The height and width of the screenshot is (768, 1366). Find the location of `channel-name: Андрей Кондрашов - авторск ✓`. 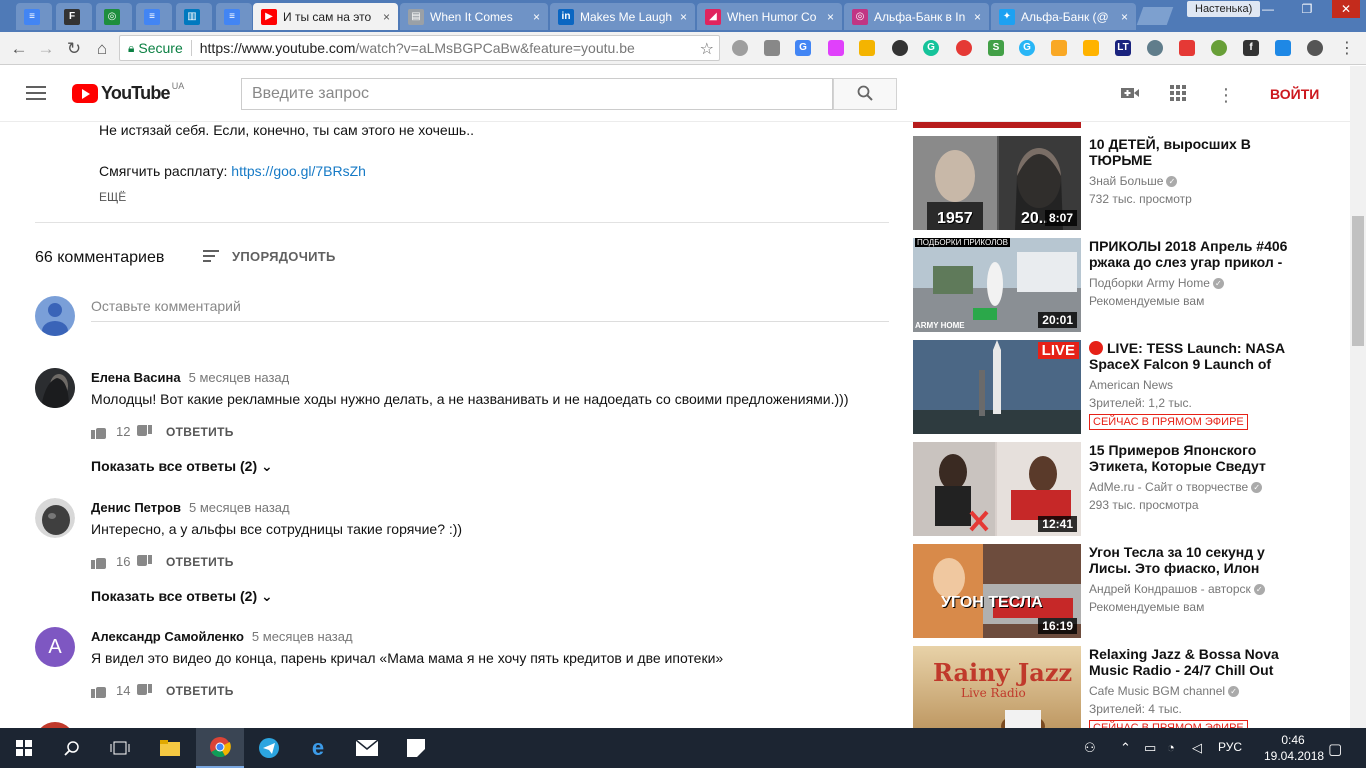

channel-name: Андрей Кондрашов - авторск ✓ is located at coordinates (1177, 589).